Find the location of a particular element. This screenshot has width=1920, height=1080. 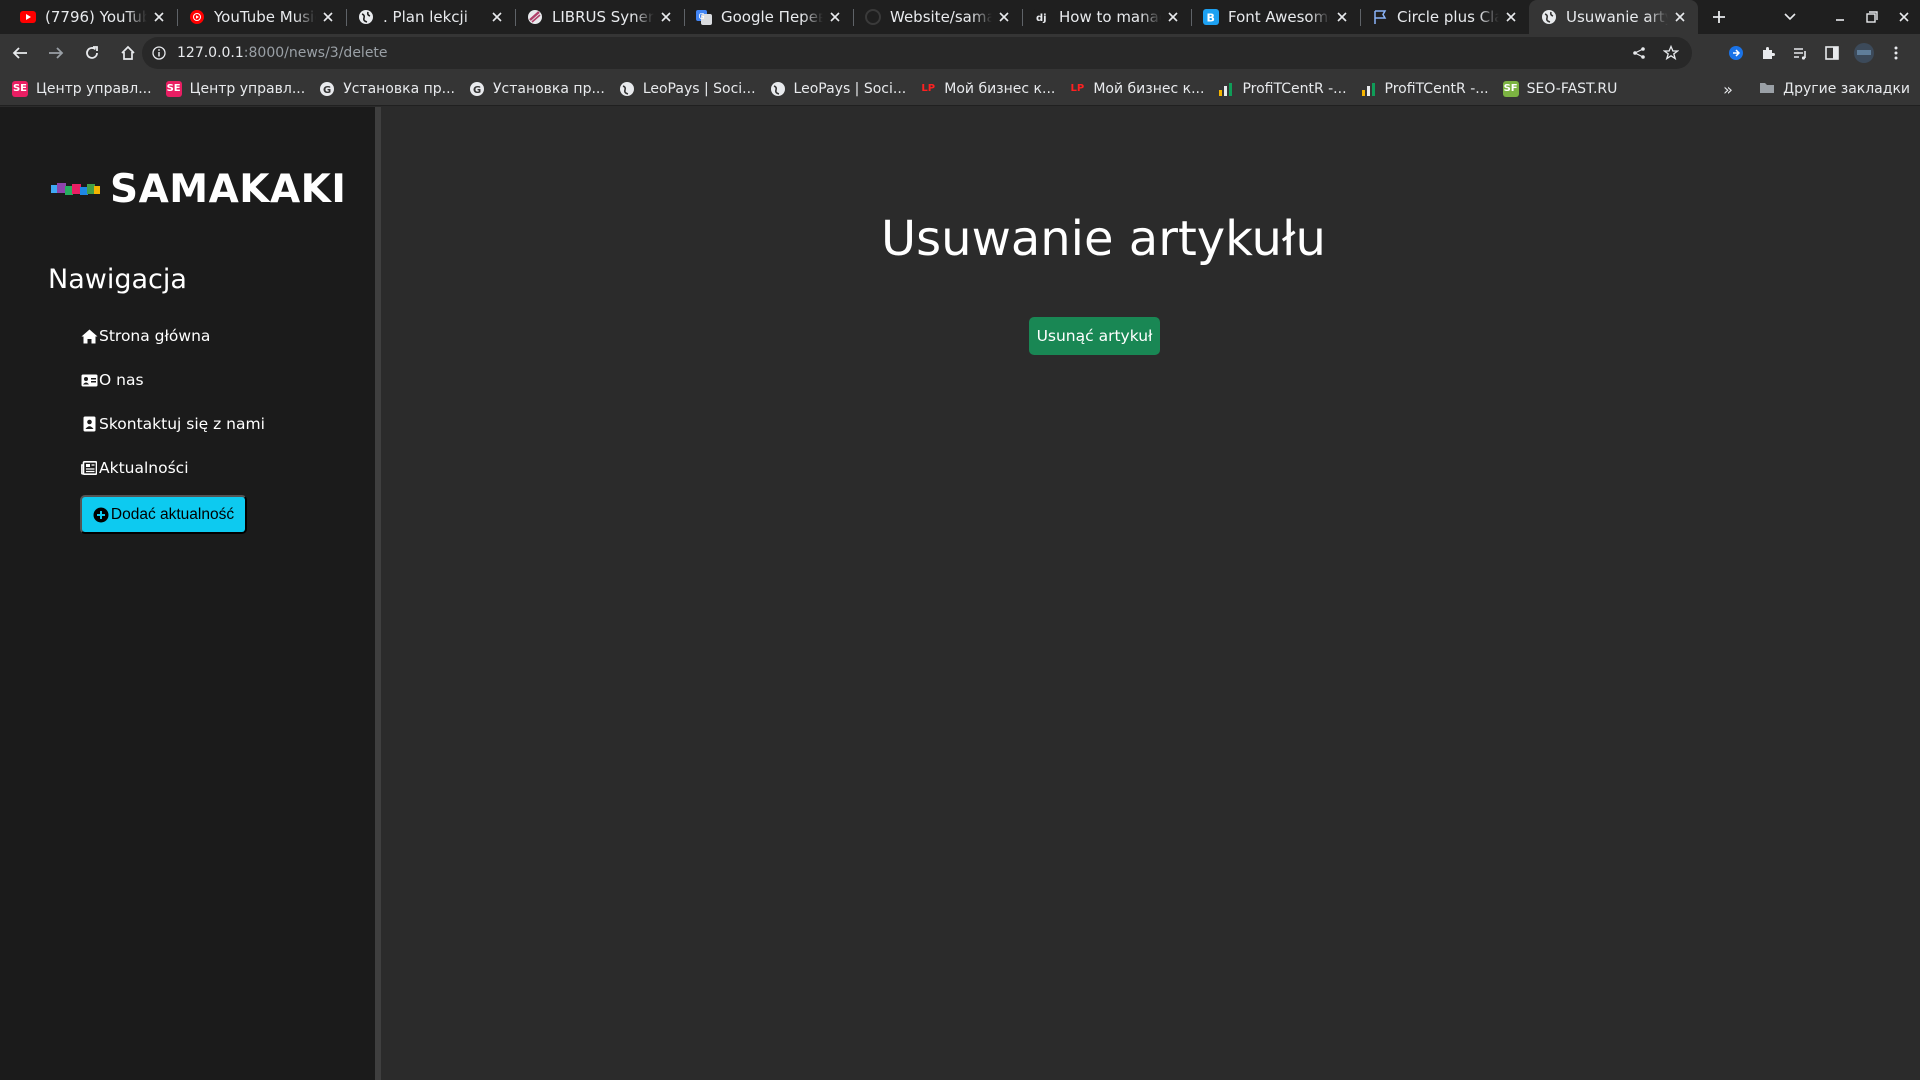

restore-button is located at coordinates (1872, 17).